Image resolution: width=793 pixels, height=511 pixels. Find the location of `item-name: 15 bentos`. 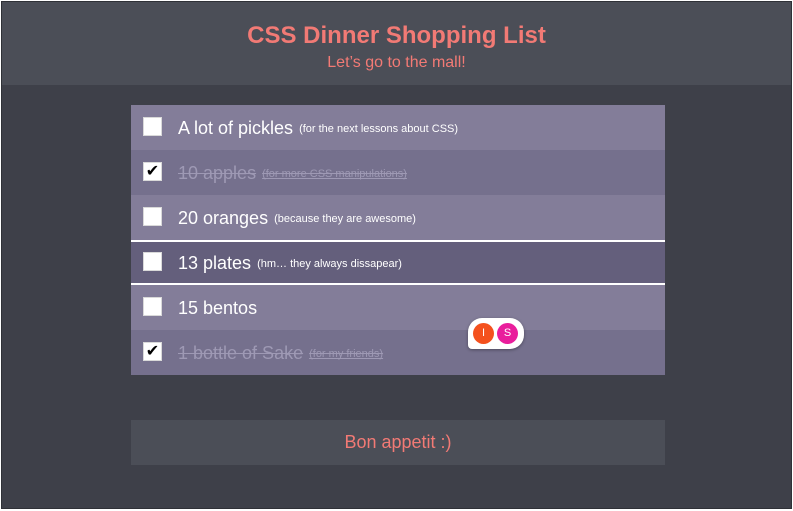

item-name: 15 bentos is located at coordinates (218, 308).